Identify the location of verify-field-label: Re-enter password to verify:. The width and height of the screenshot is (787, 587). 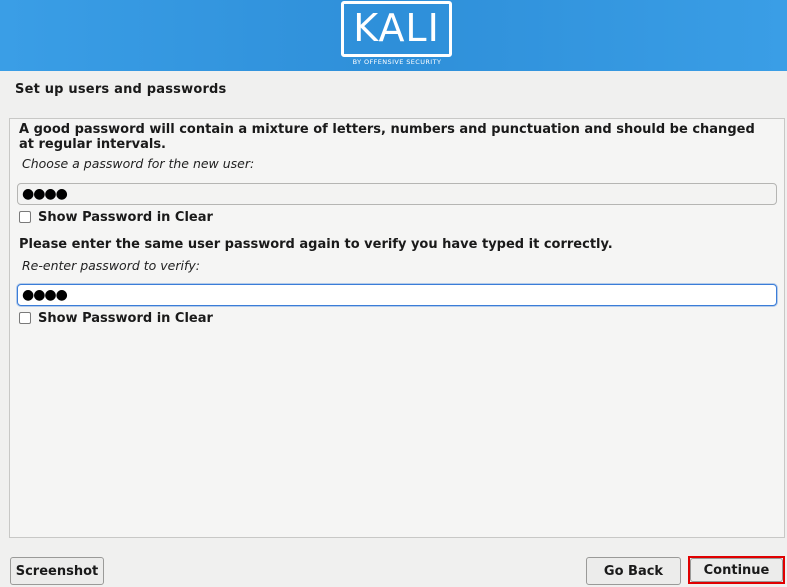
(111, 265).